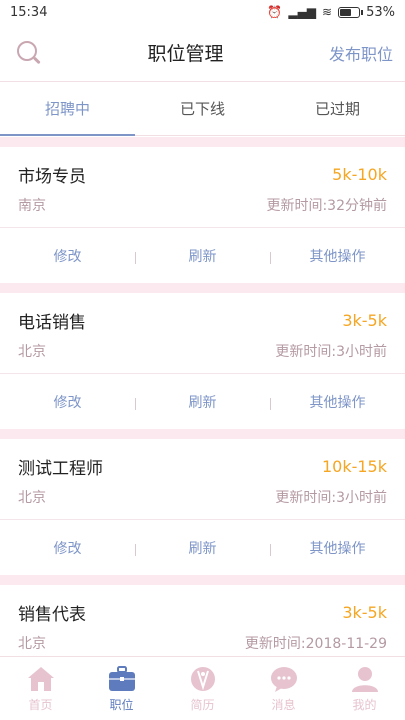 This screenshot has width=405, height=720. I want to click on tab-expired: 已过期, so click(337, 108).